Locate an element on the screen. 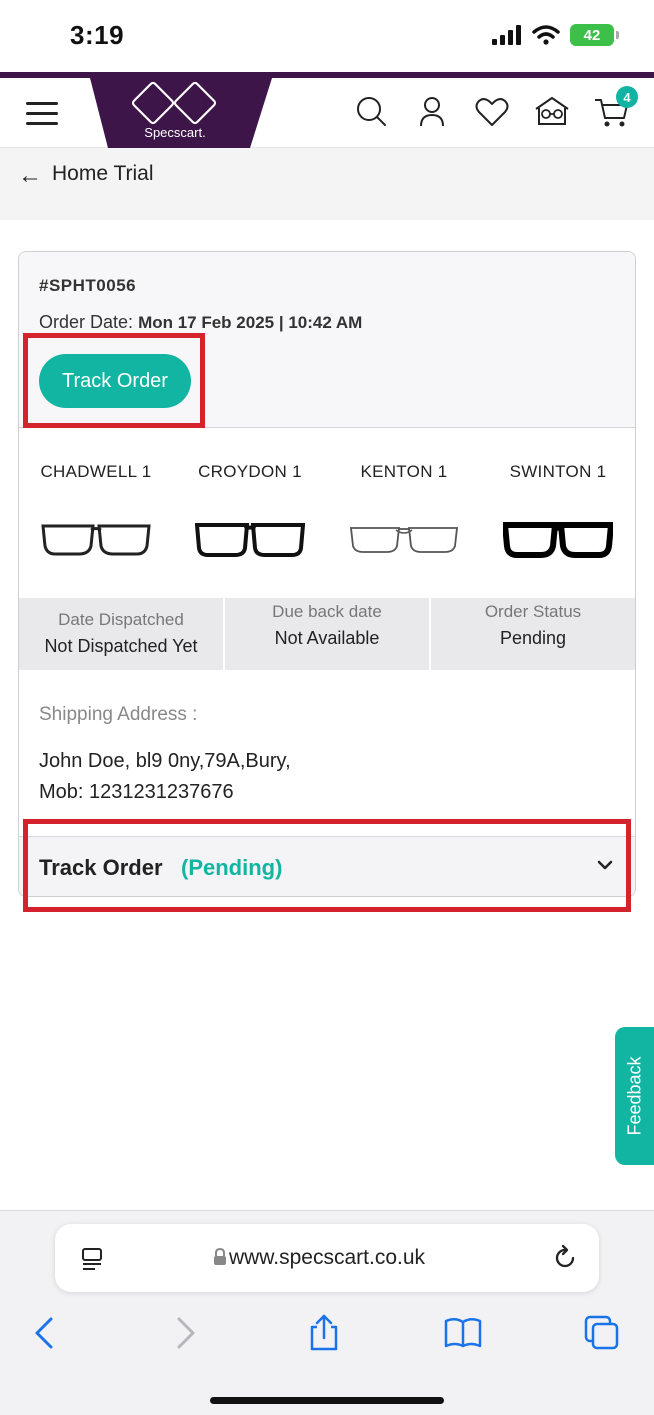 The height and width of the screenshot is (1415, 654). order-id: #SPHT0056 is located at coordinates (88, 285).